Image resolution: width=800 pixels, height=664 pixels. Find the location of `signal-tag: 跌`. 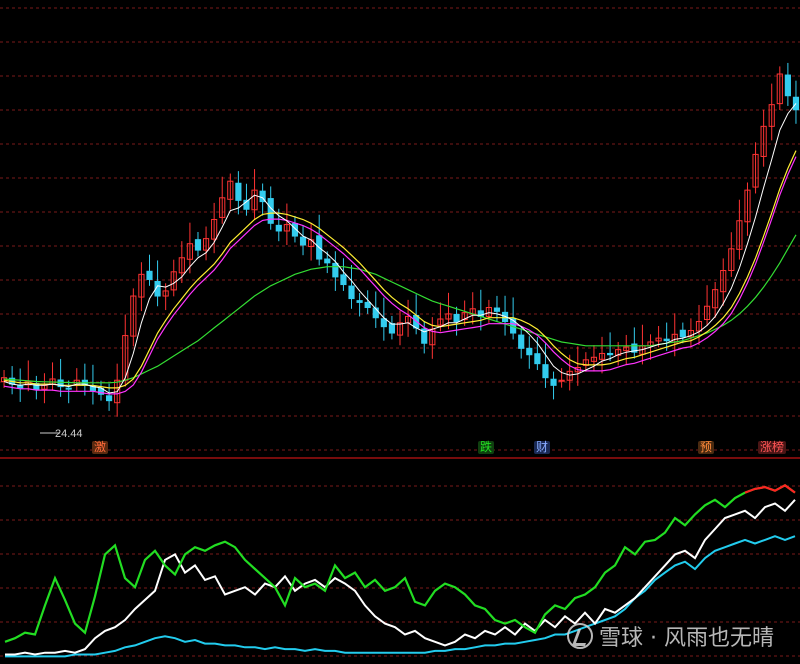

signal-tag: 跌 is located at coordinates (486, 447).